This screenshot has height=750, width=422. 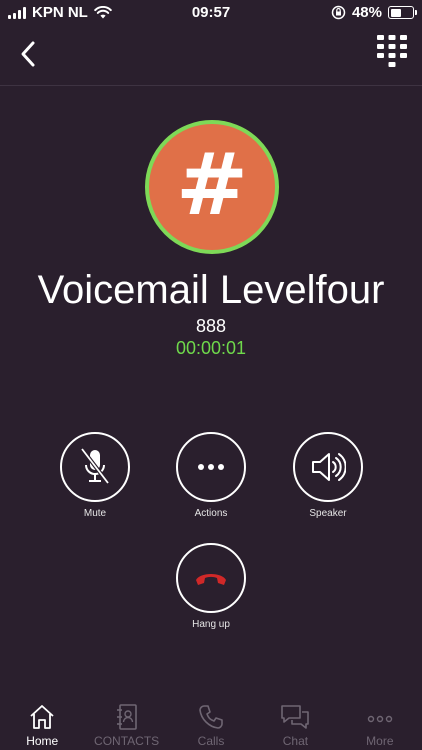 I want to click on actions-button, so click(x=211, y=467).